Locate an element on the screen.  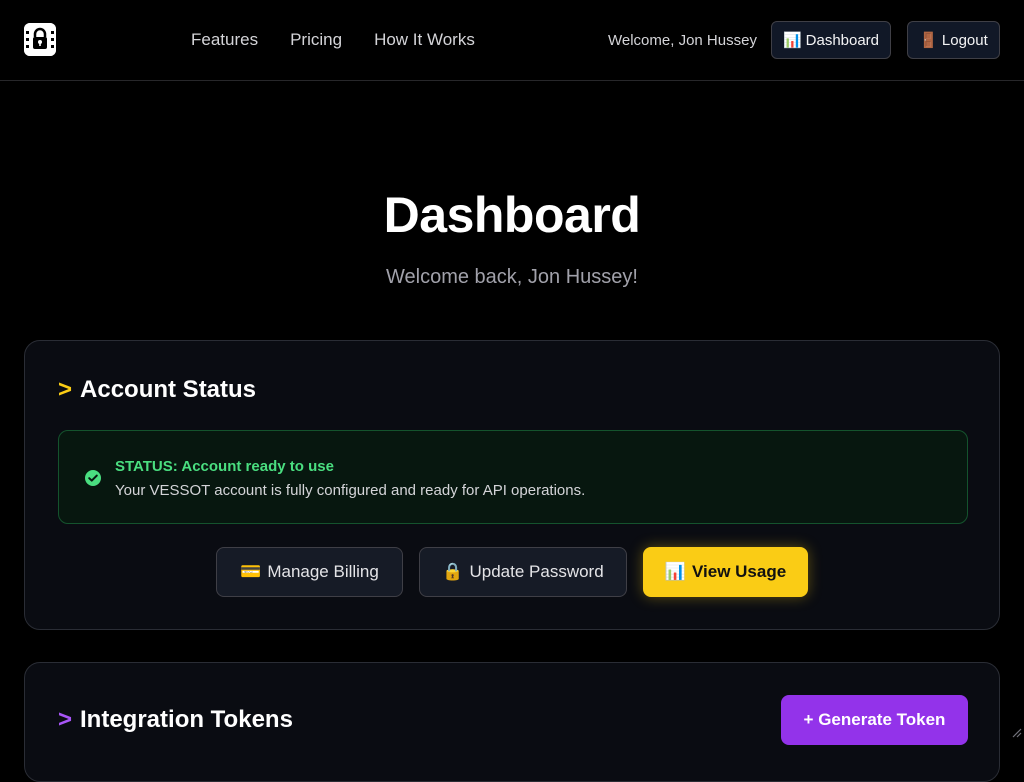
check-circle-icon is located at coordinates (93, 478).